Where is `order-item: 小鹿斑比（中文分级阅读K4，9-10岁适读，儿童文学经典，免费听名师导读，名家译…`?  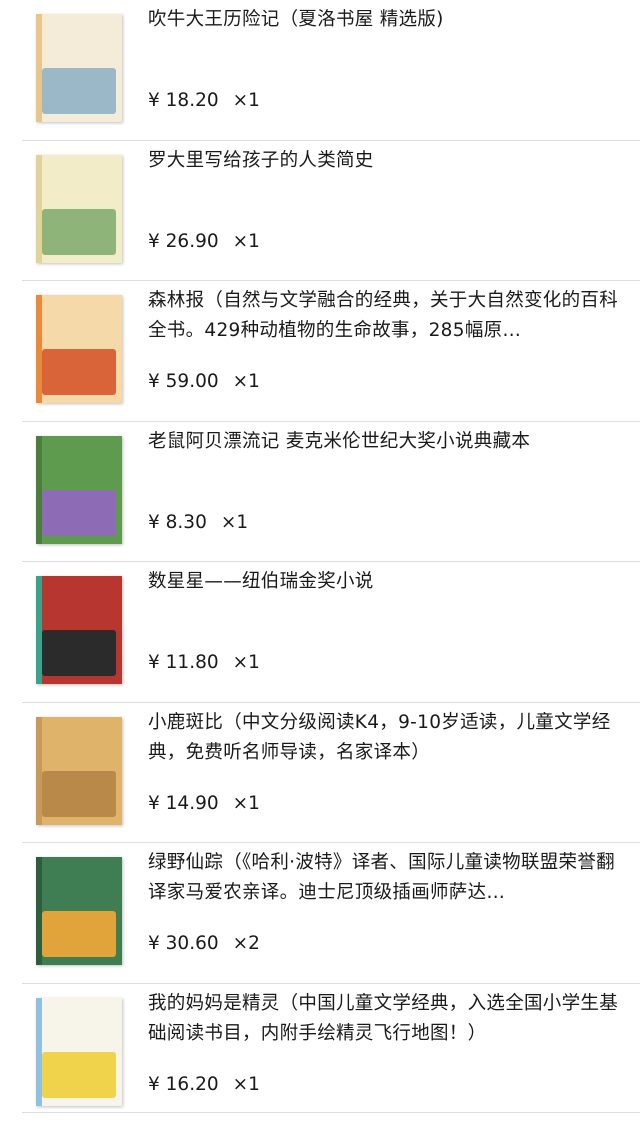 order-item: 小鹿斑比（中文分级阅读K4，9-10岁适读，儿童文学经典，免费听名师导读，名家译… is located at coordinates (320, 773).